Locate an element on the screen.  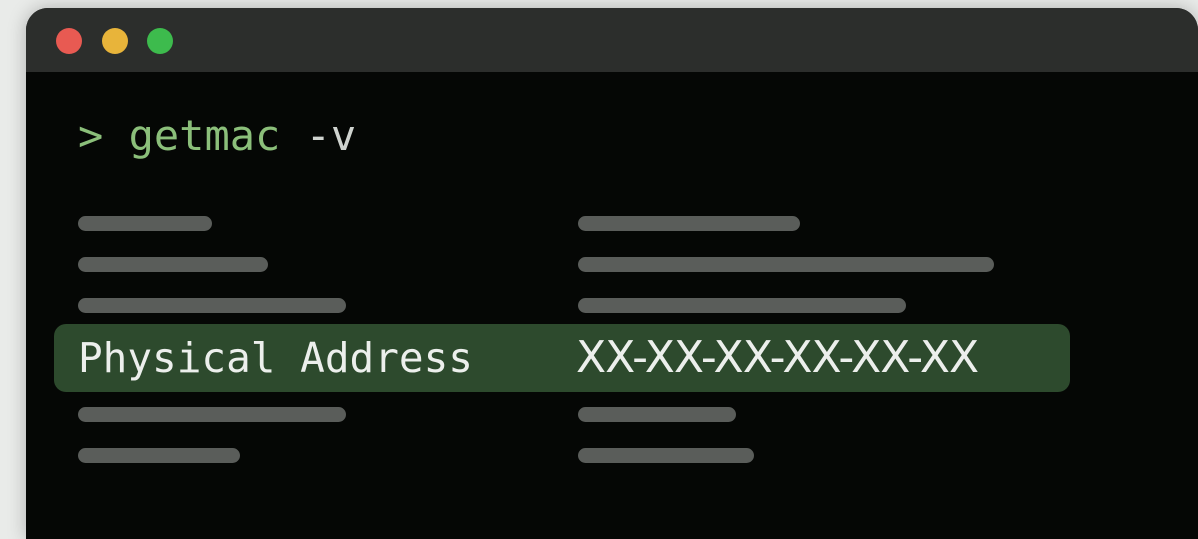
prompt-symbol: > is located at coordinates (91, 135).